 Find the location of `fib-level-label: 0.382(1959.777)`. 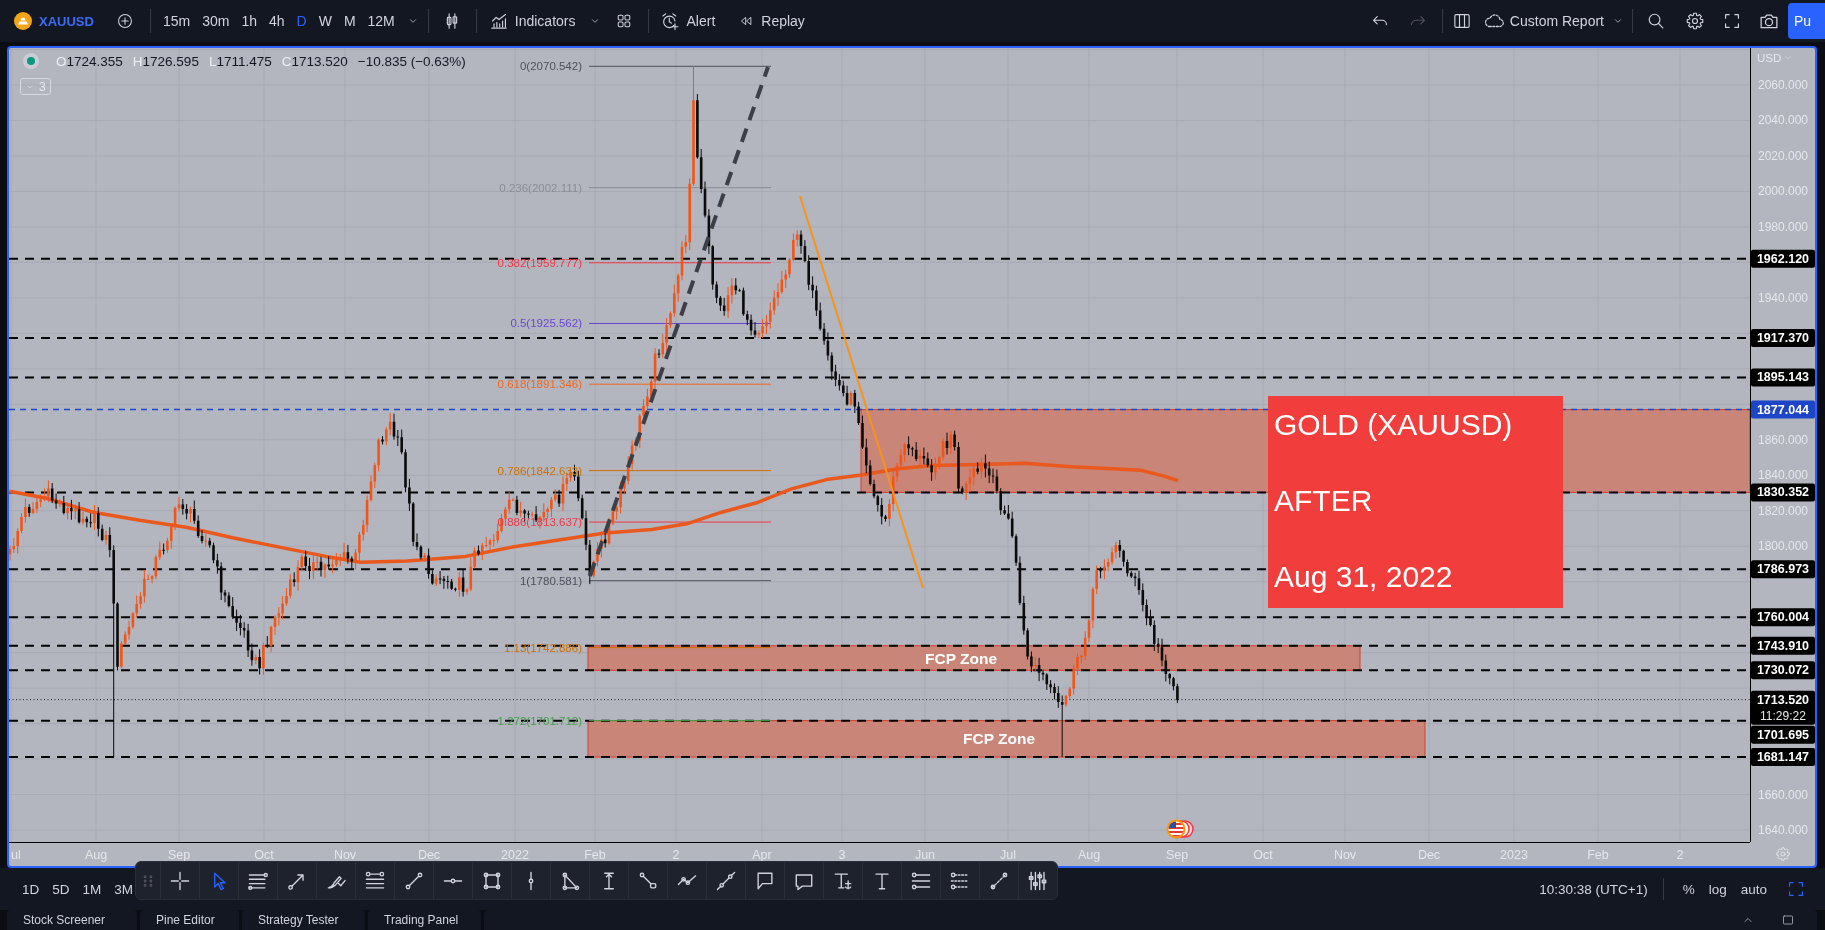

fib-level-label: 0.382(1959.777) is located at coordinates (539, 262).